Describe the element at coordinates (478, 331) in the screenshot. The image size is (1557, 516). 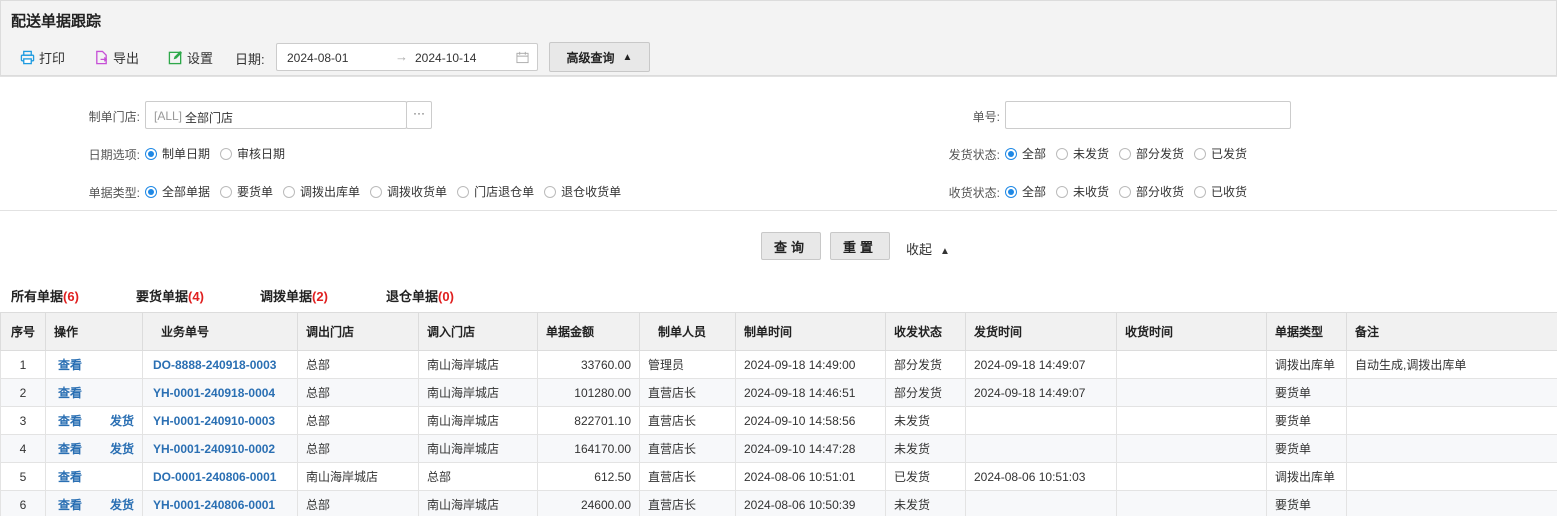
I see `col-header: 调入门店` at that location.